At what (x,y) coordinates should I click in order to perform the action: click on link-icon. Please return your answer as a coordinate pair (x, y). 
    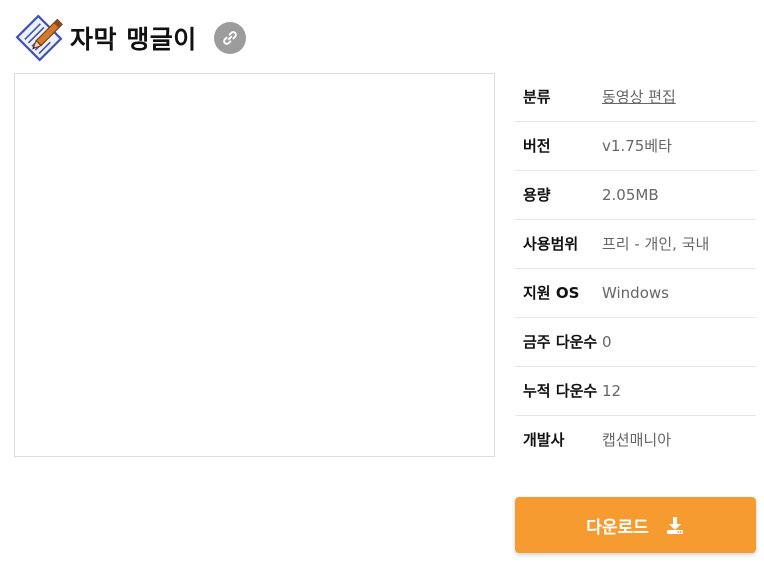
    Looking at the image, I should click on (229, 38).